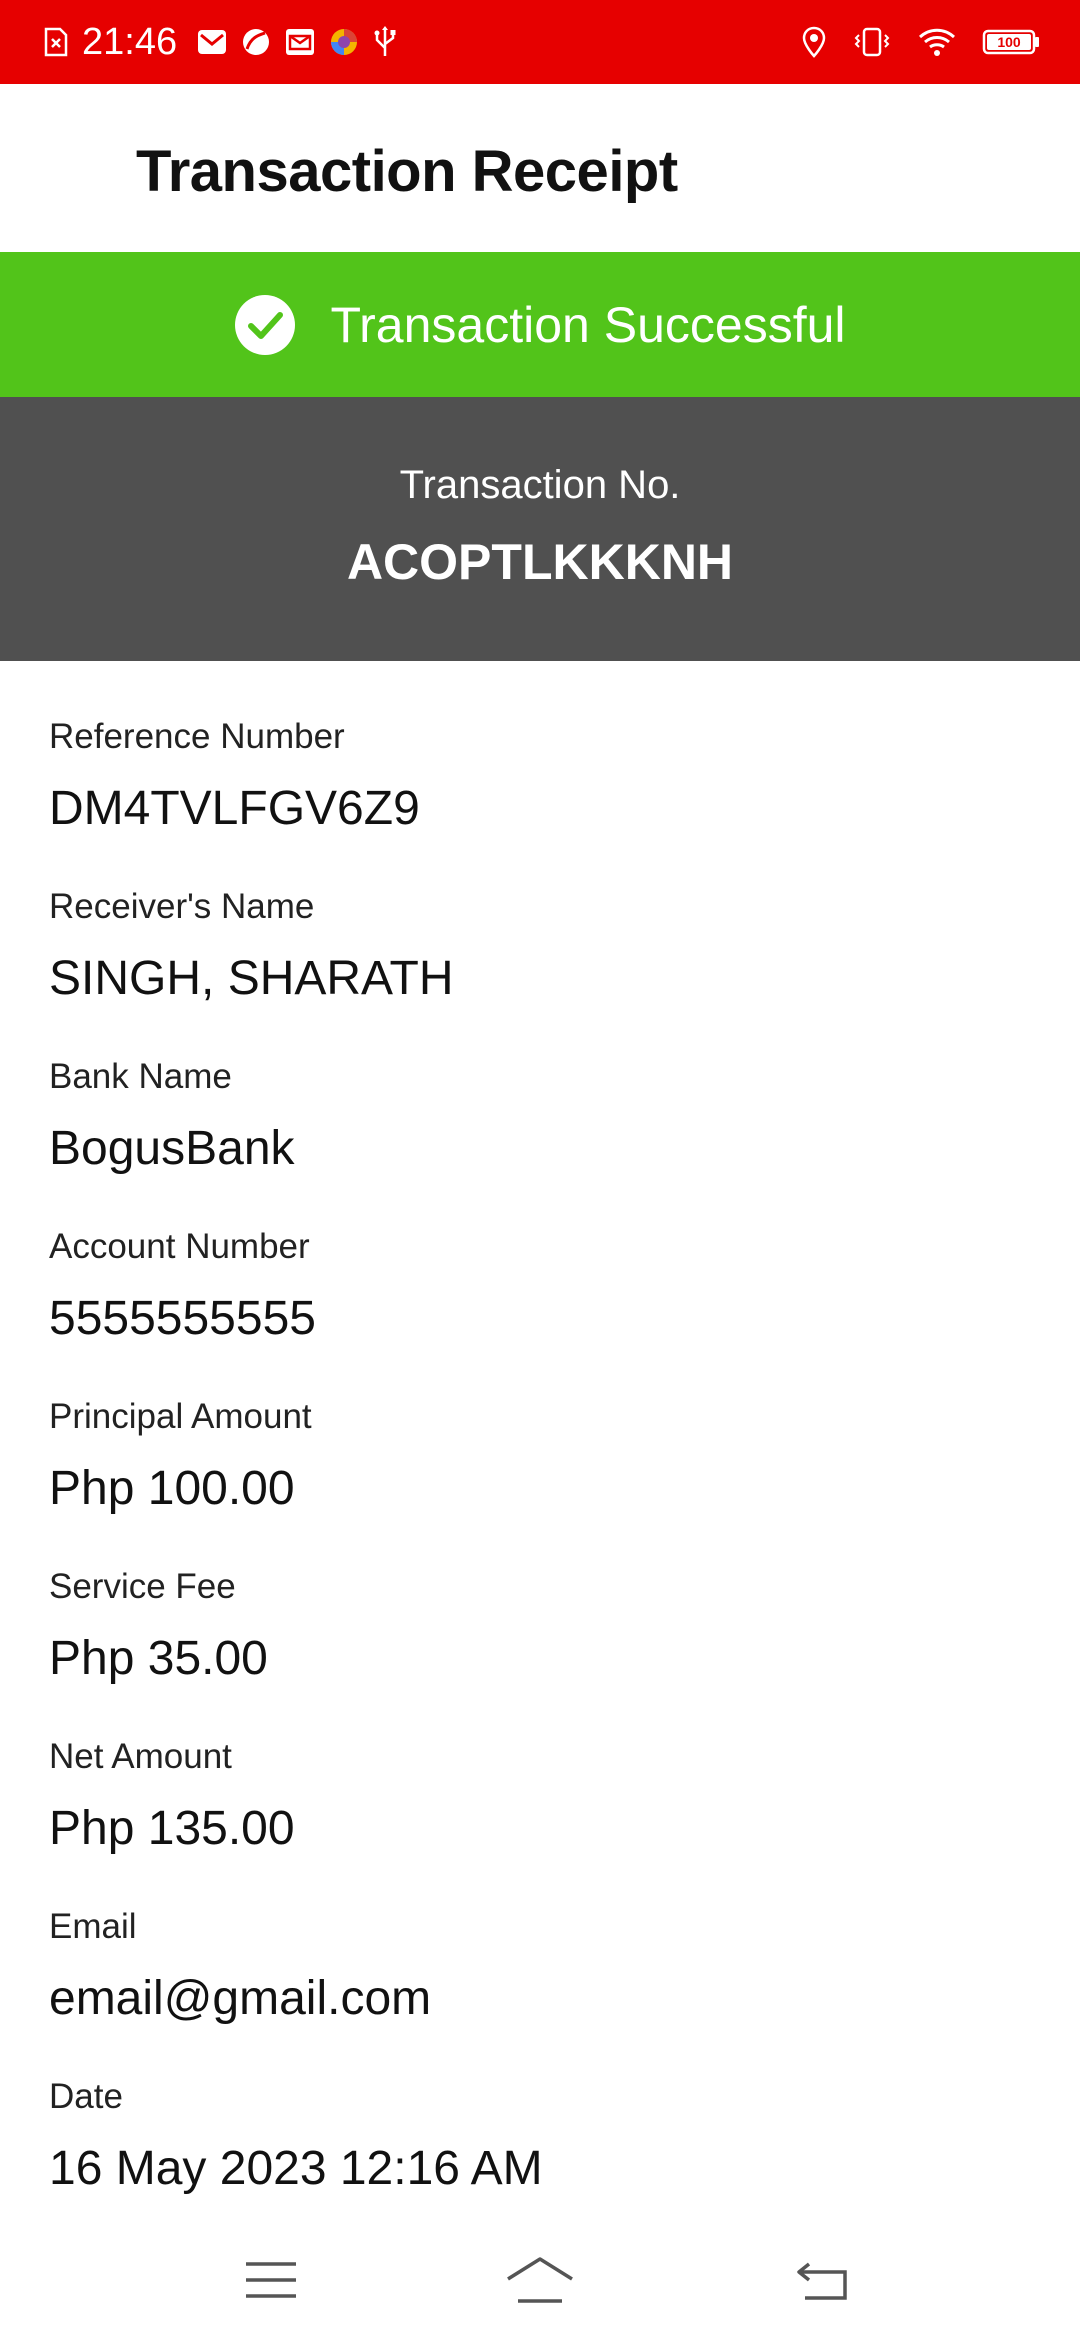 The image size is (1080, 2340). I want to click on status-right: 100, so click(921, 42).